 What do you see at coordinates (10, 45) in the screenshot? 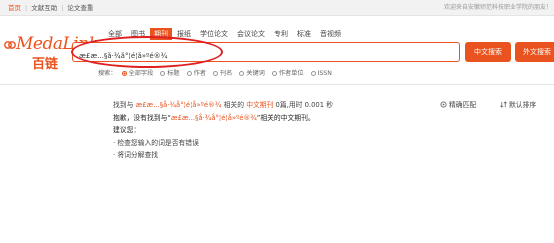
I see `logo-mark-icon` at bounding box center [10, 45].